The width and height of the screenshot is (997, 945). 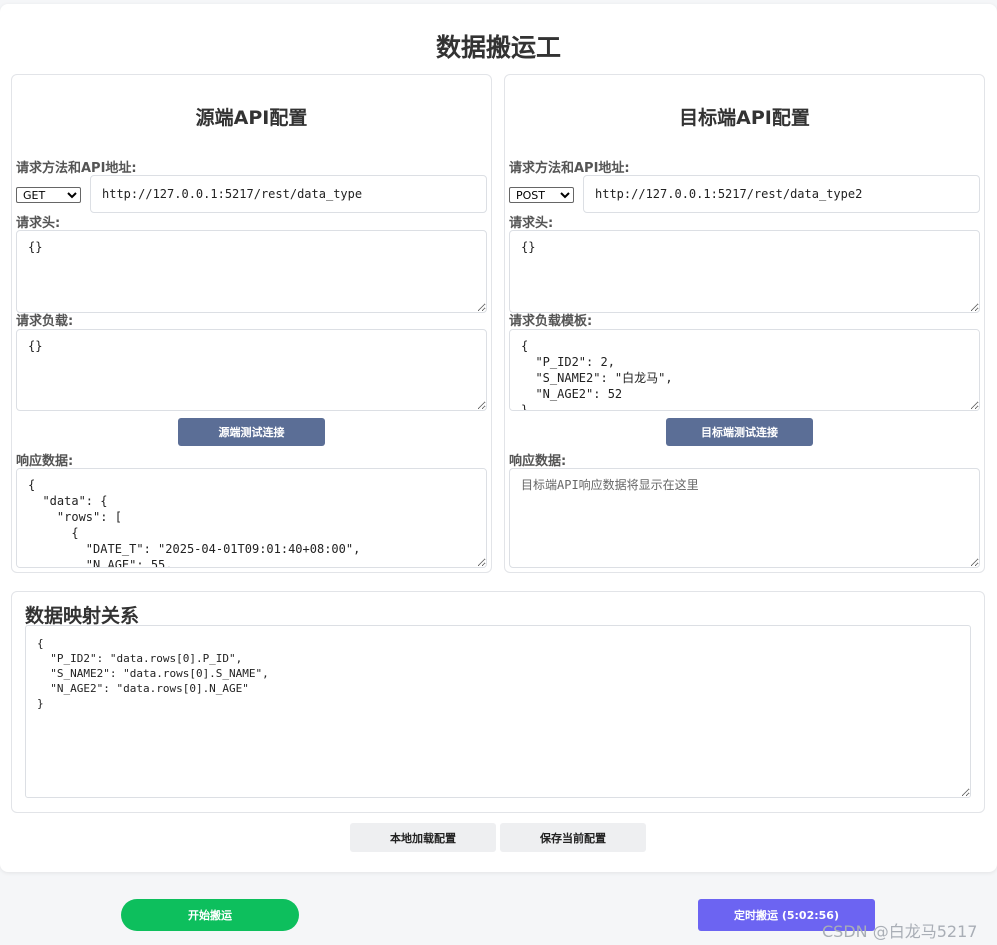 What do you see at coordinates (288, 194) in the screenshot?
I see `source-url-input` at bounding box center [288, 194].